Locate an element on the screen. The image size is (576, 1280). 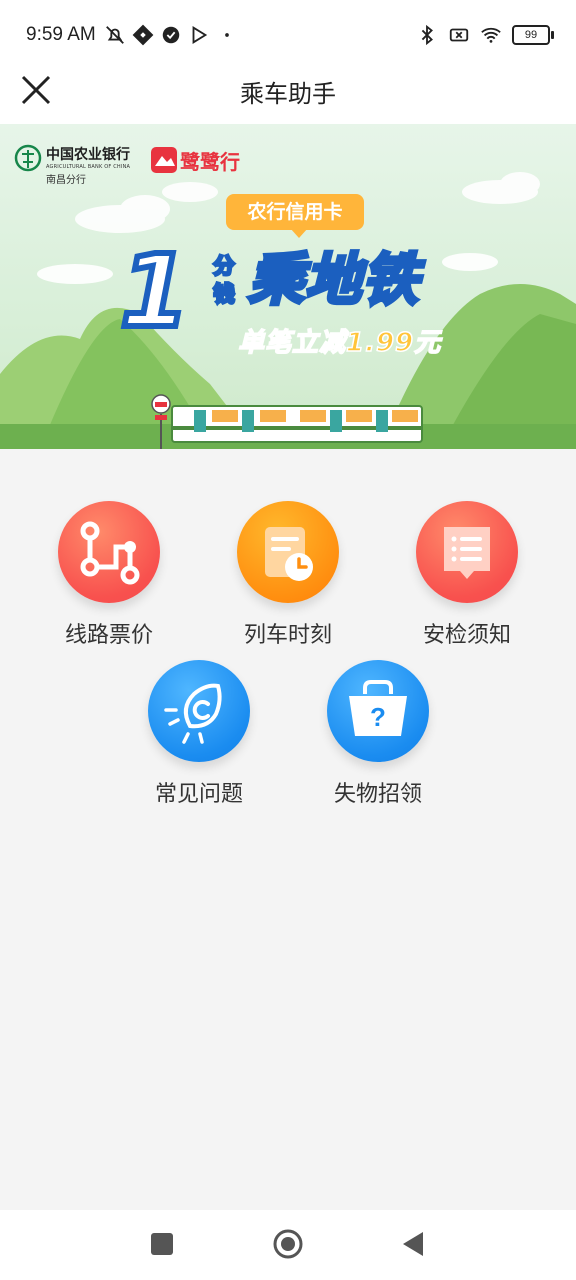
tool-route-fare: 线路票价 is located at coordinates (109, 575).